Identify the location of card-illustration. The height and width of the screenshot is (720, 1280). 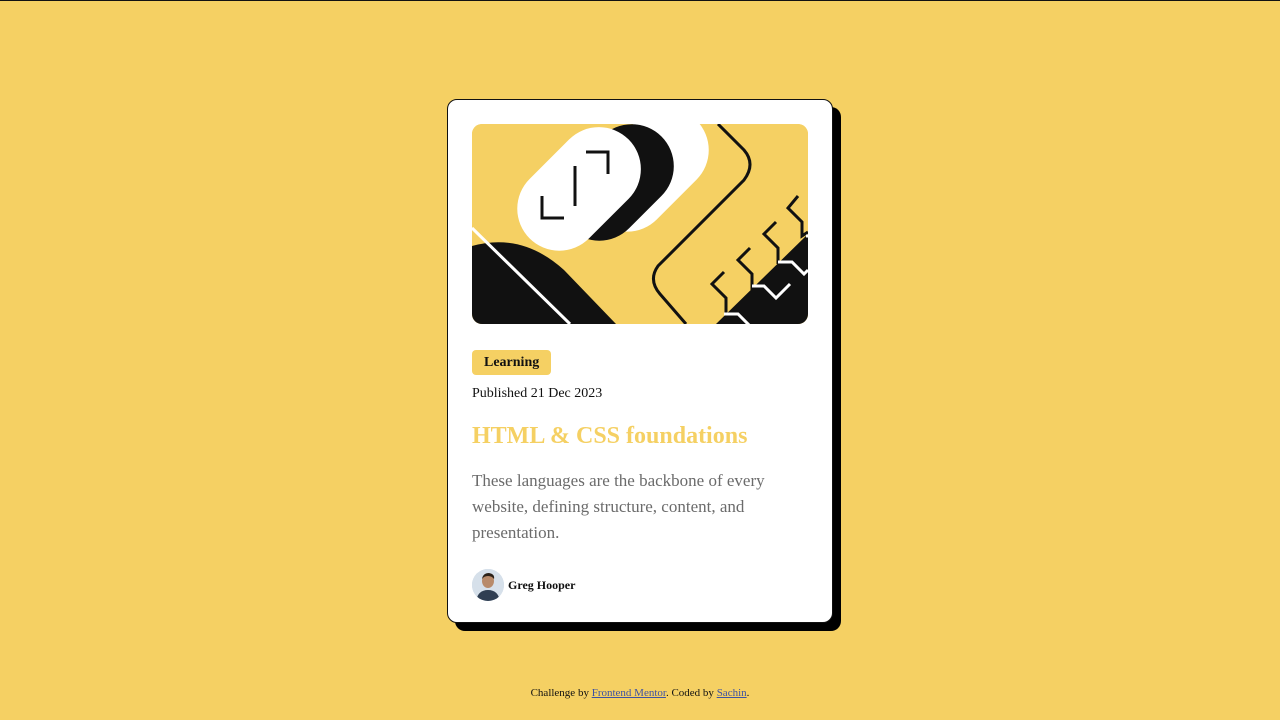
(640, 224).